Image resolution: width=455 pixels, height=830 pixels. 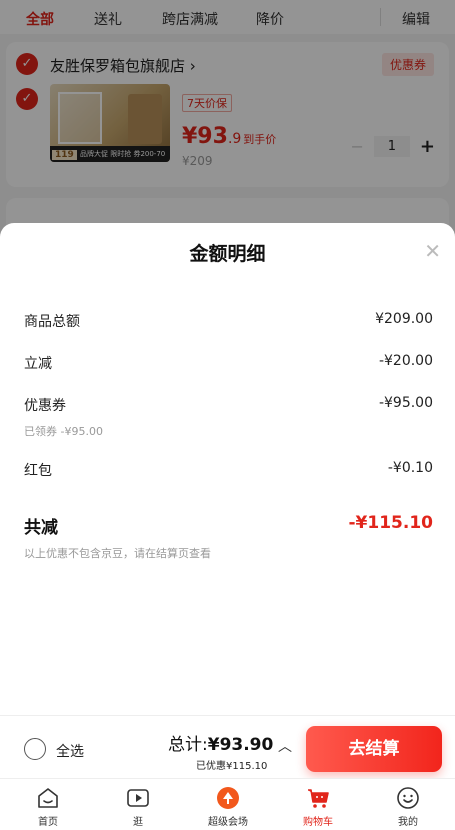 What do you see at coordinates (70, 751) in the screenshot?
I see `select-all-label: 全选` at bounding box center [70, 751].